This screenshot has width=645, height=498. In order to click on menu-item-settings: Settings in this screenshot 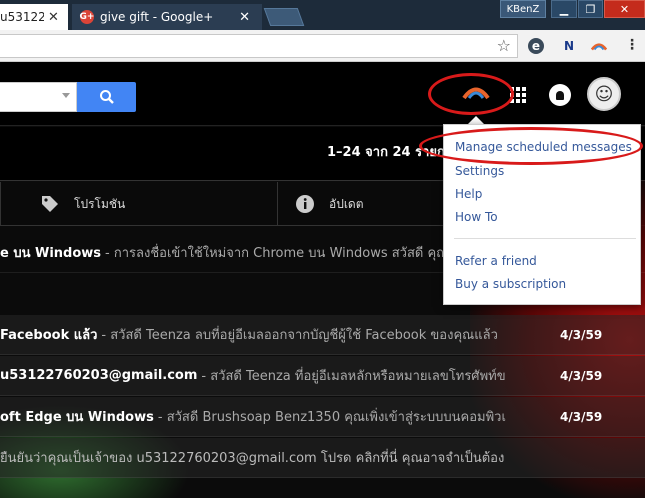, I will do `click(479, 171)`.